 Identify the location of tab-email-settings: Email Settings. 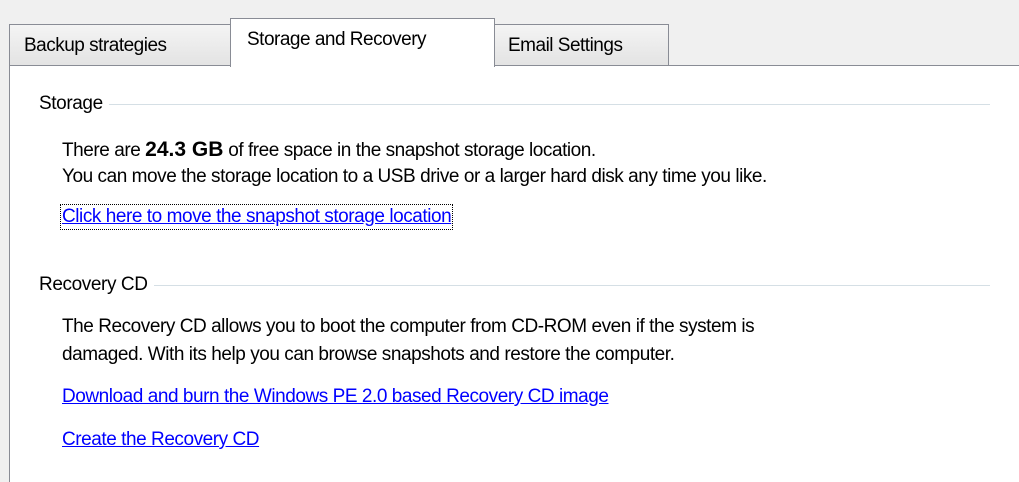
(581, 45).